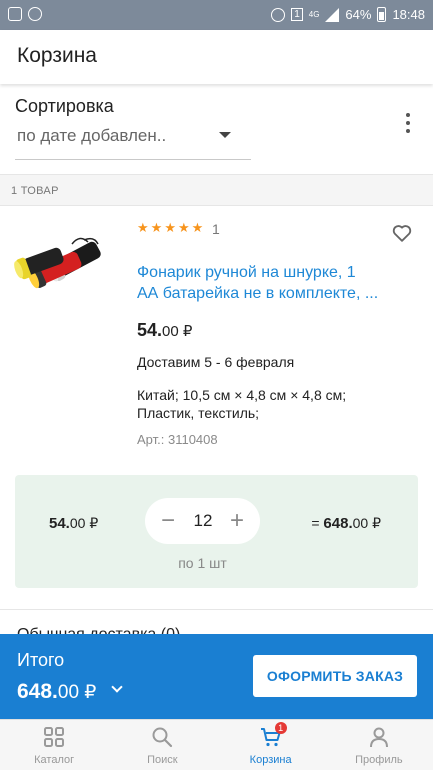  What do you see at coordinates (57, 55) in the screenshot?
I see `page-title: Корзина` at bounding box center [57, 55].